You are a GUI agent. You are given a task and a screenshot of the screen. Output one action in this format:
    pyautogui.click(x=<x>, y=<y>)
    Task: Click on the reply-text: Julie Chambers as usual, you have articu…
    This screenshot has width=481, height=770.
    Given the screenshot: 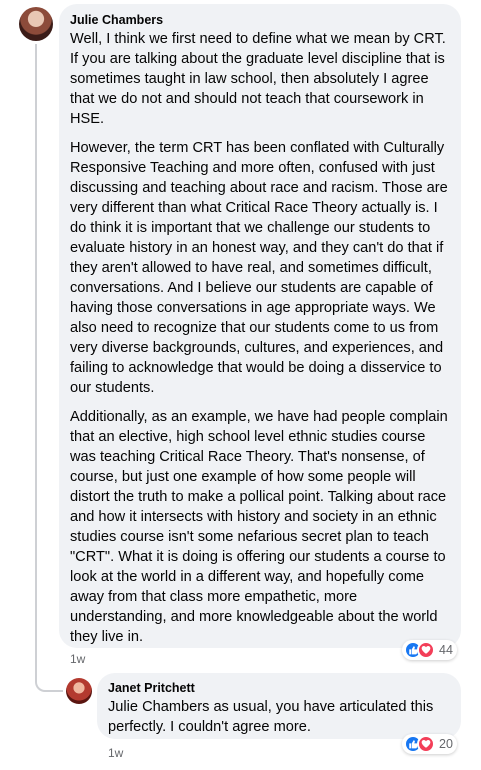 What is the action you would take?
    pyautogui.click(x=271, y=717)
    